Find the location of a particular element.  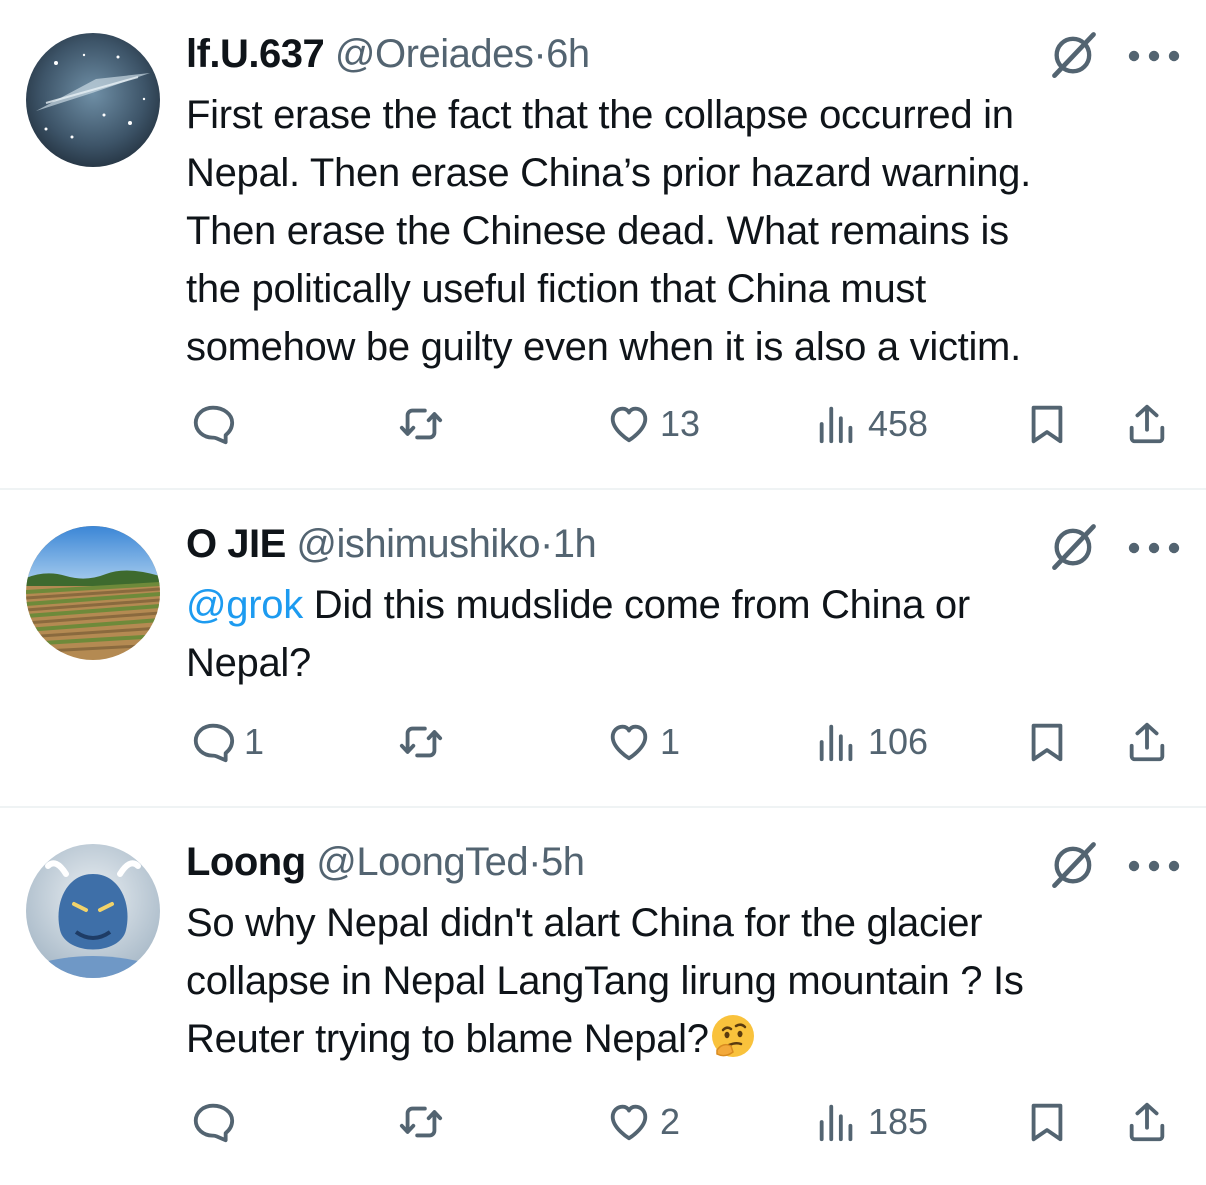

like-count: 1 is located at coordinates (670, 741).